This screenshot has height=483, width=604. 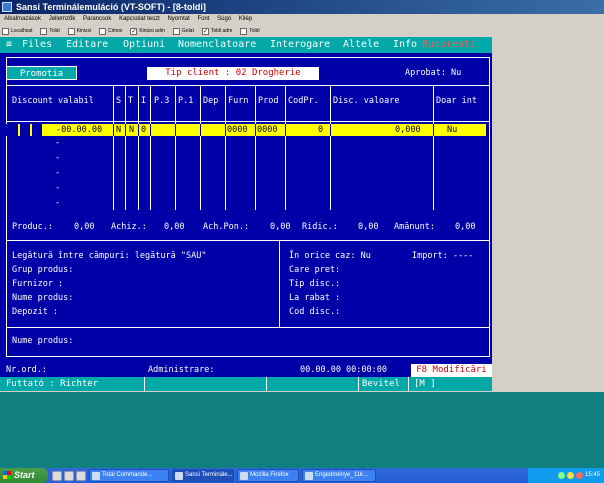 I want to click on cell-disc: 0,000, so click(x=408, y=130).